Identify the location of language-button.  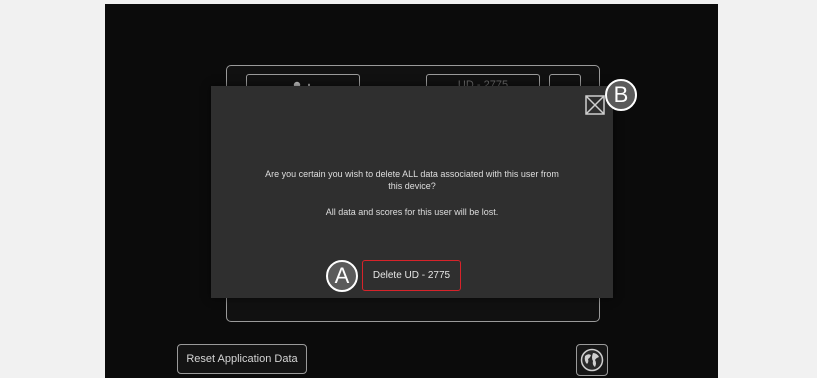
(592, 360).